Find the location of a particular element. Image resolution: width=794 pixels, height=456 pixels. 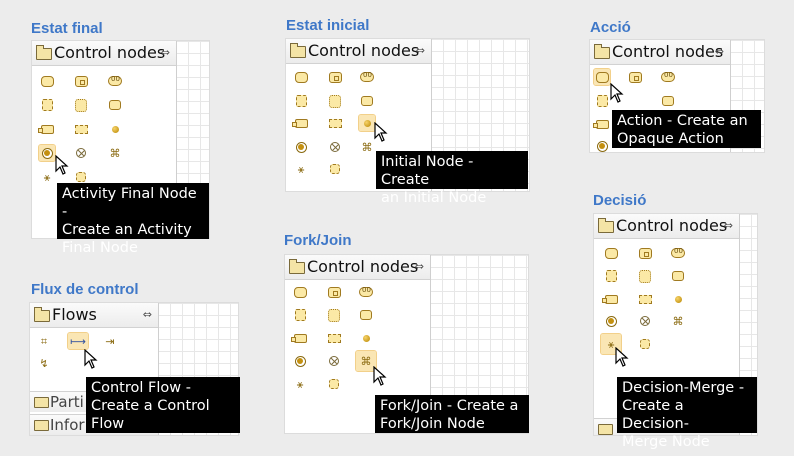

object-flow-tool: ⇥ is located at coordinates (110, 341).